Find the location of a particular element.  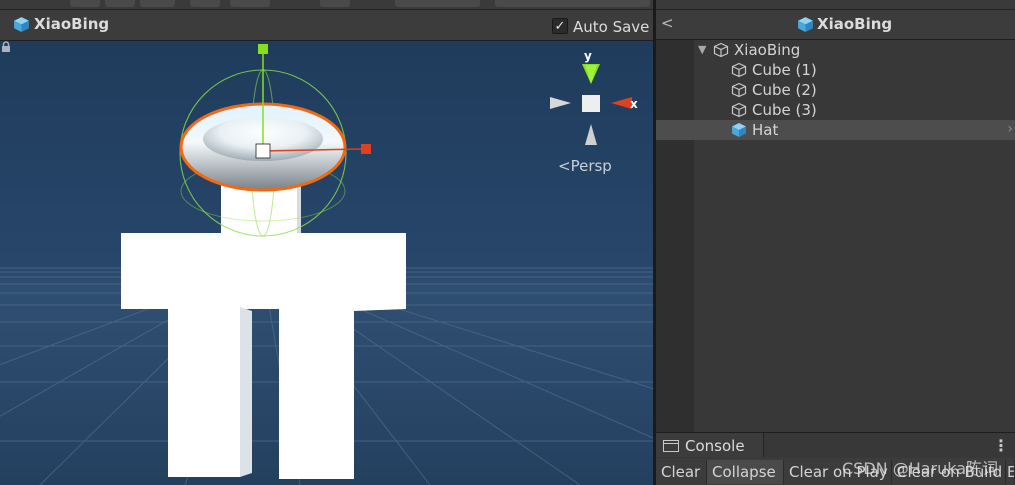

back-button: < is located at coordinates (667, 23).